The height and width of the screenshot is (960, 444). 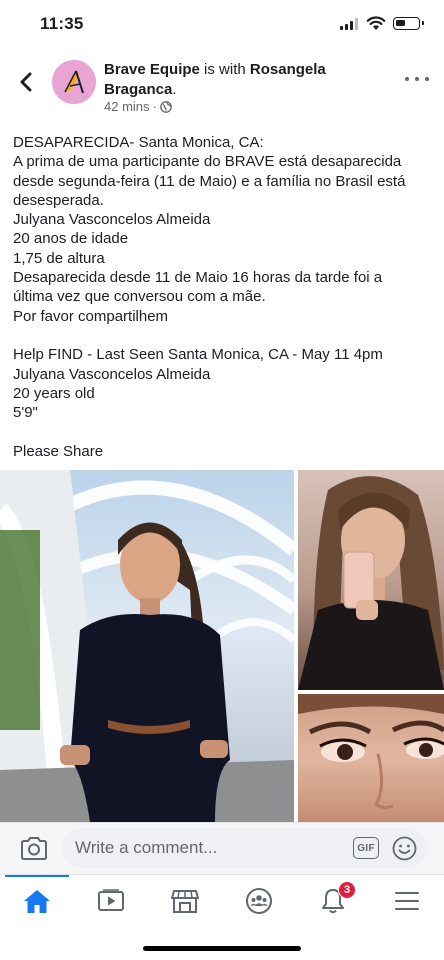 I want to click on more-horizontal-icon, so click(x=407, y=79).